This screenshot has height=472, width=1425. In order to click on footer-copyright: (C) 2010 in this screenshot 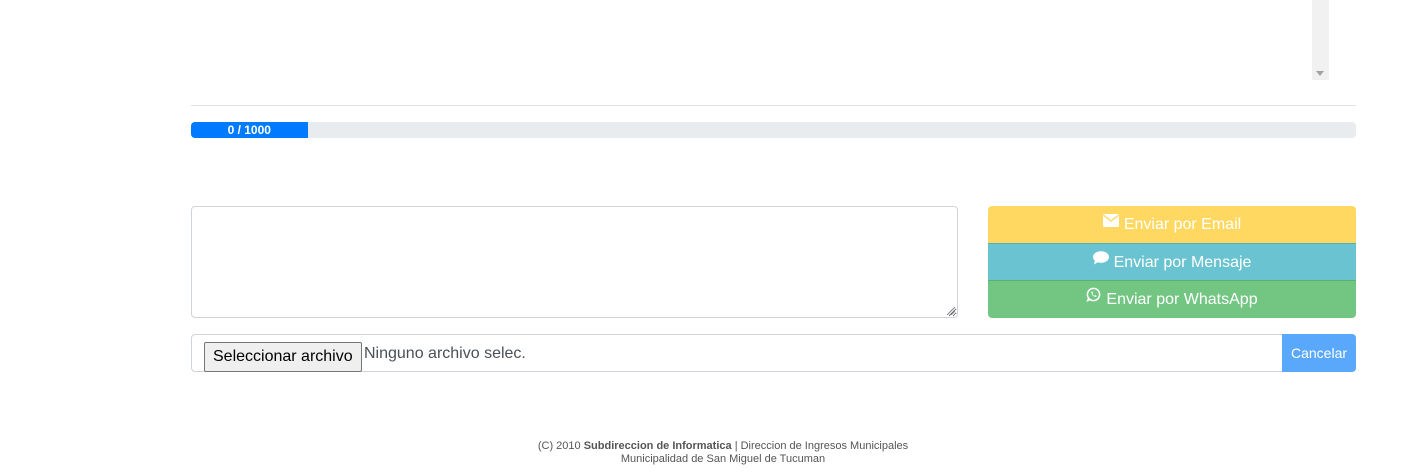, I will do `click(559, 446)`.